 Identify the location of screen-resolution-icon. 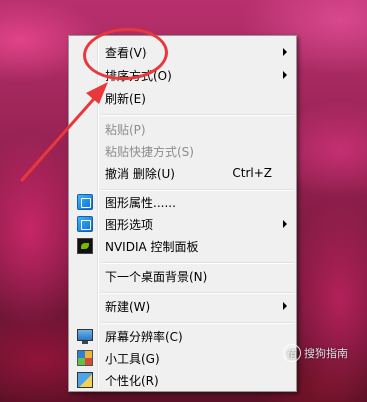
(85, 336).